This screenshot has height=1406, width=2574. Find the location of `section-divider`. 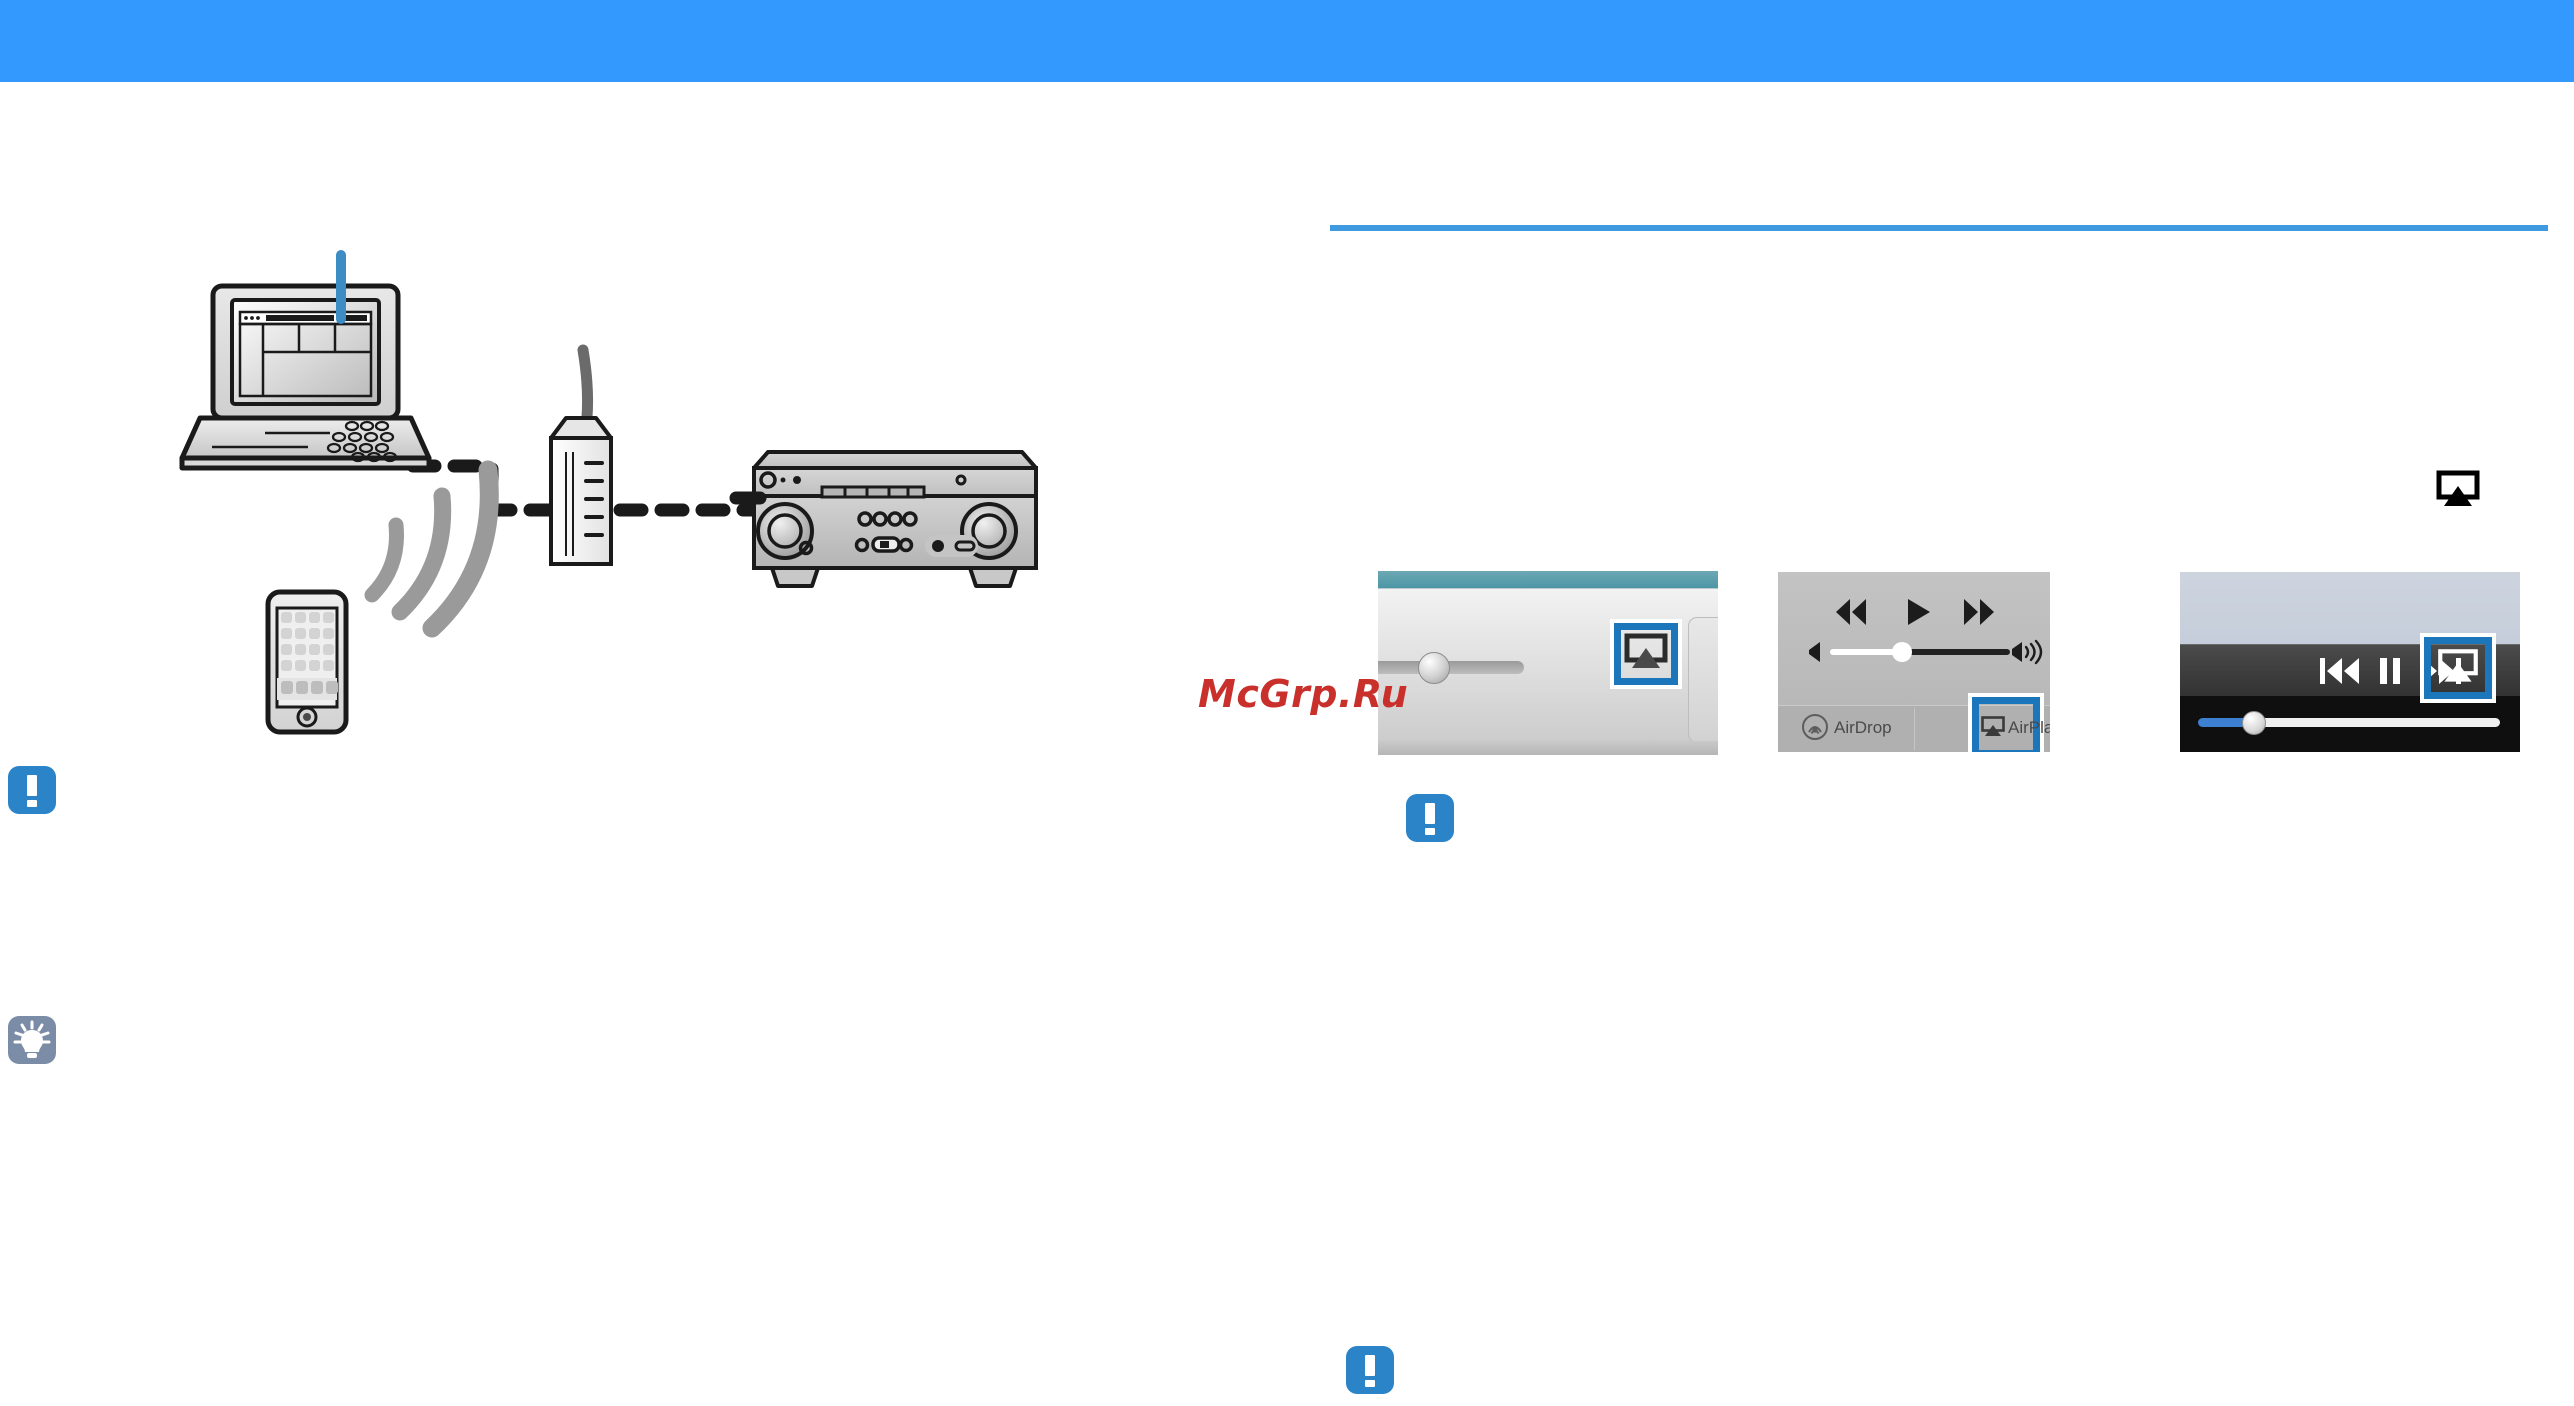

section-divider is located at coordinates (1939, 228).